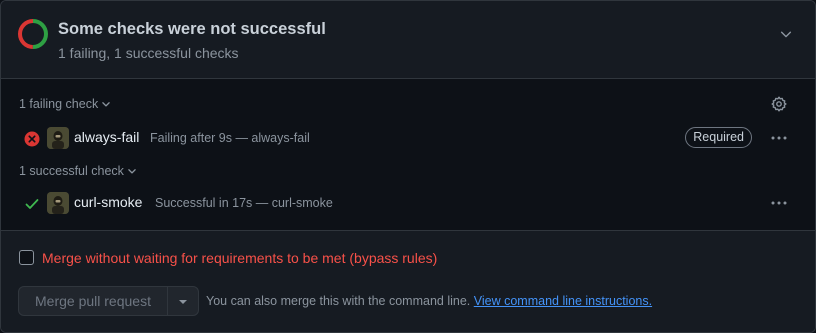  I want to click on check-name: curl-smoke, so click(108, 202).